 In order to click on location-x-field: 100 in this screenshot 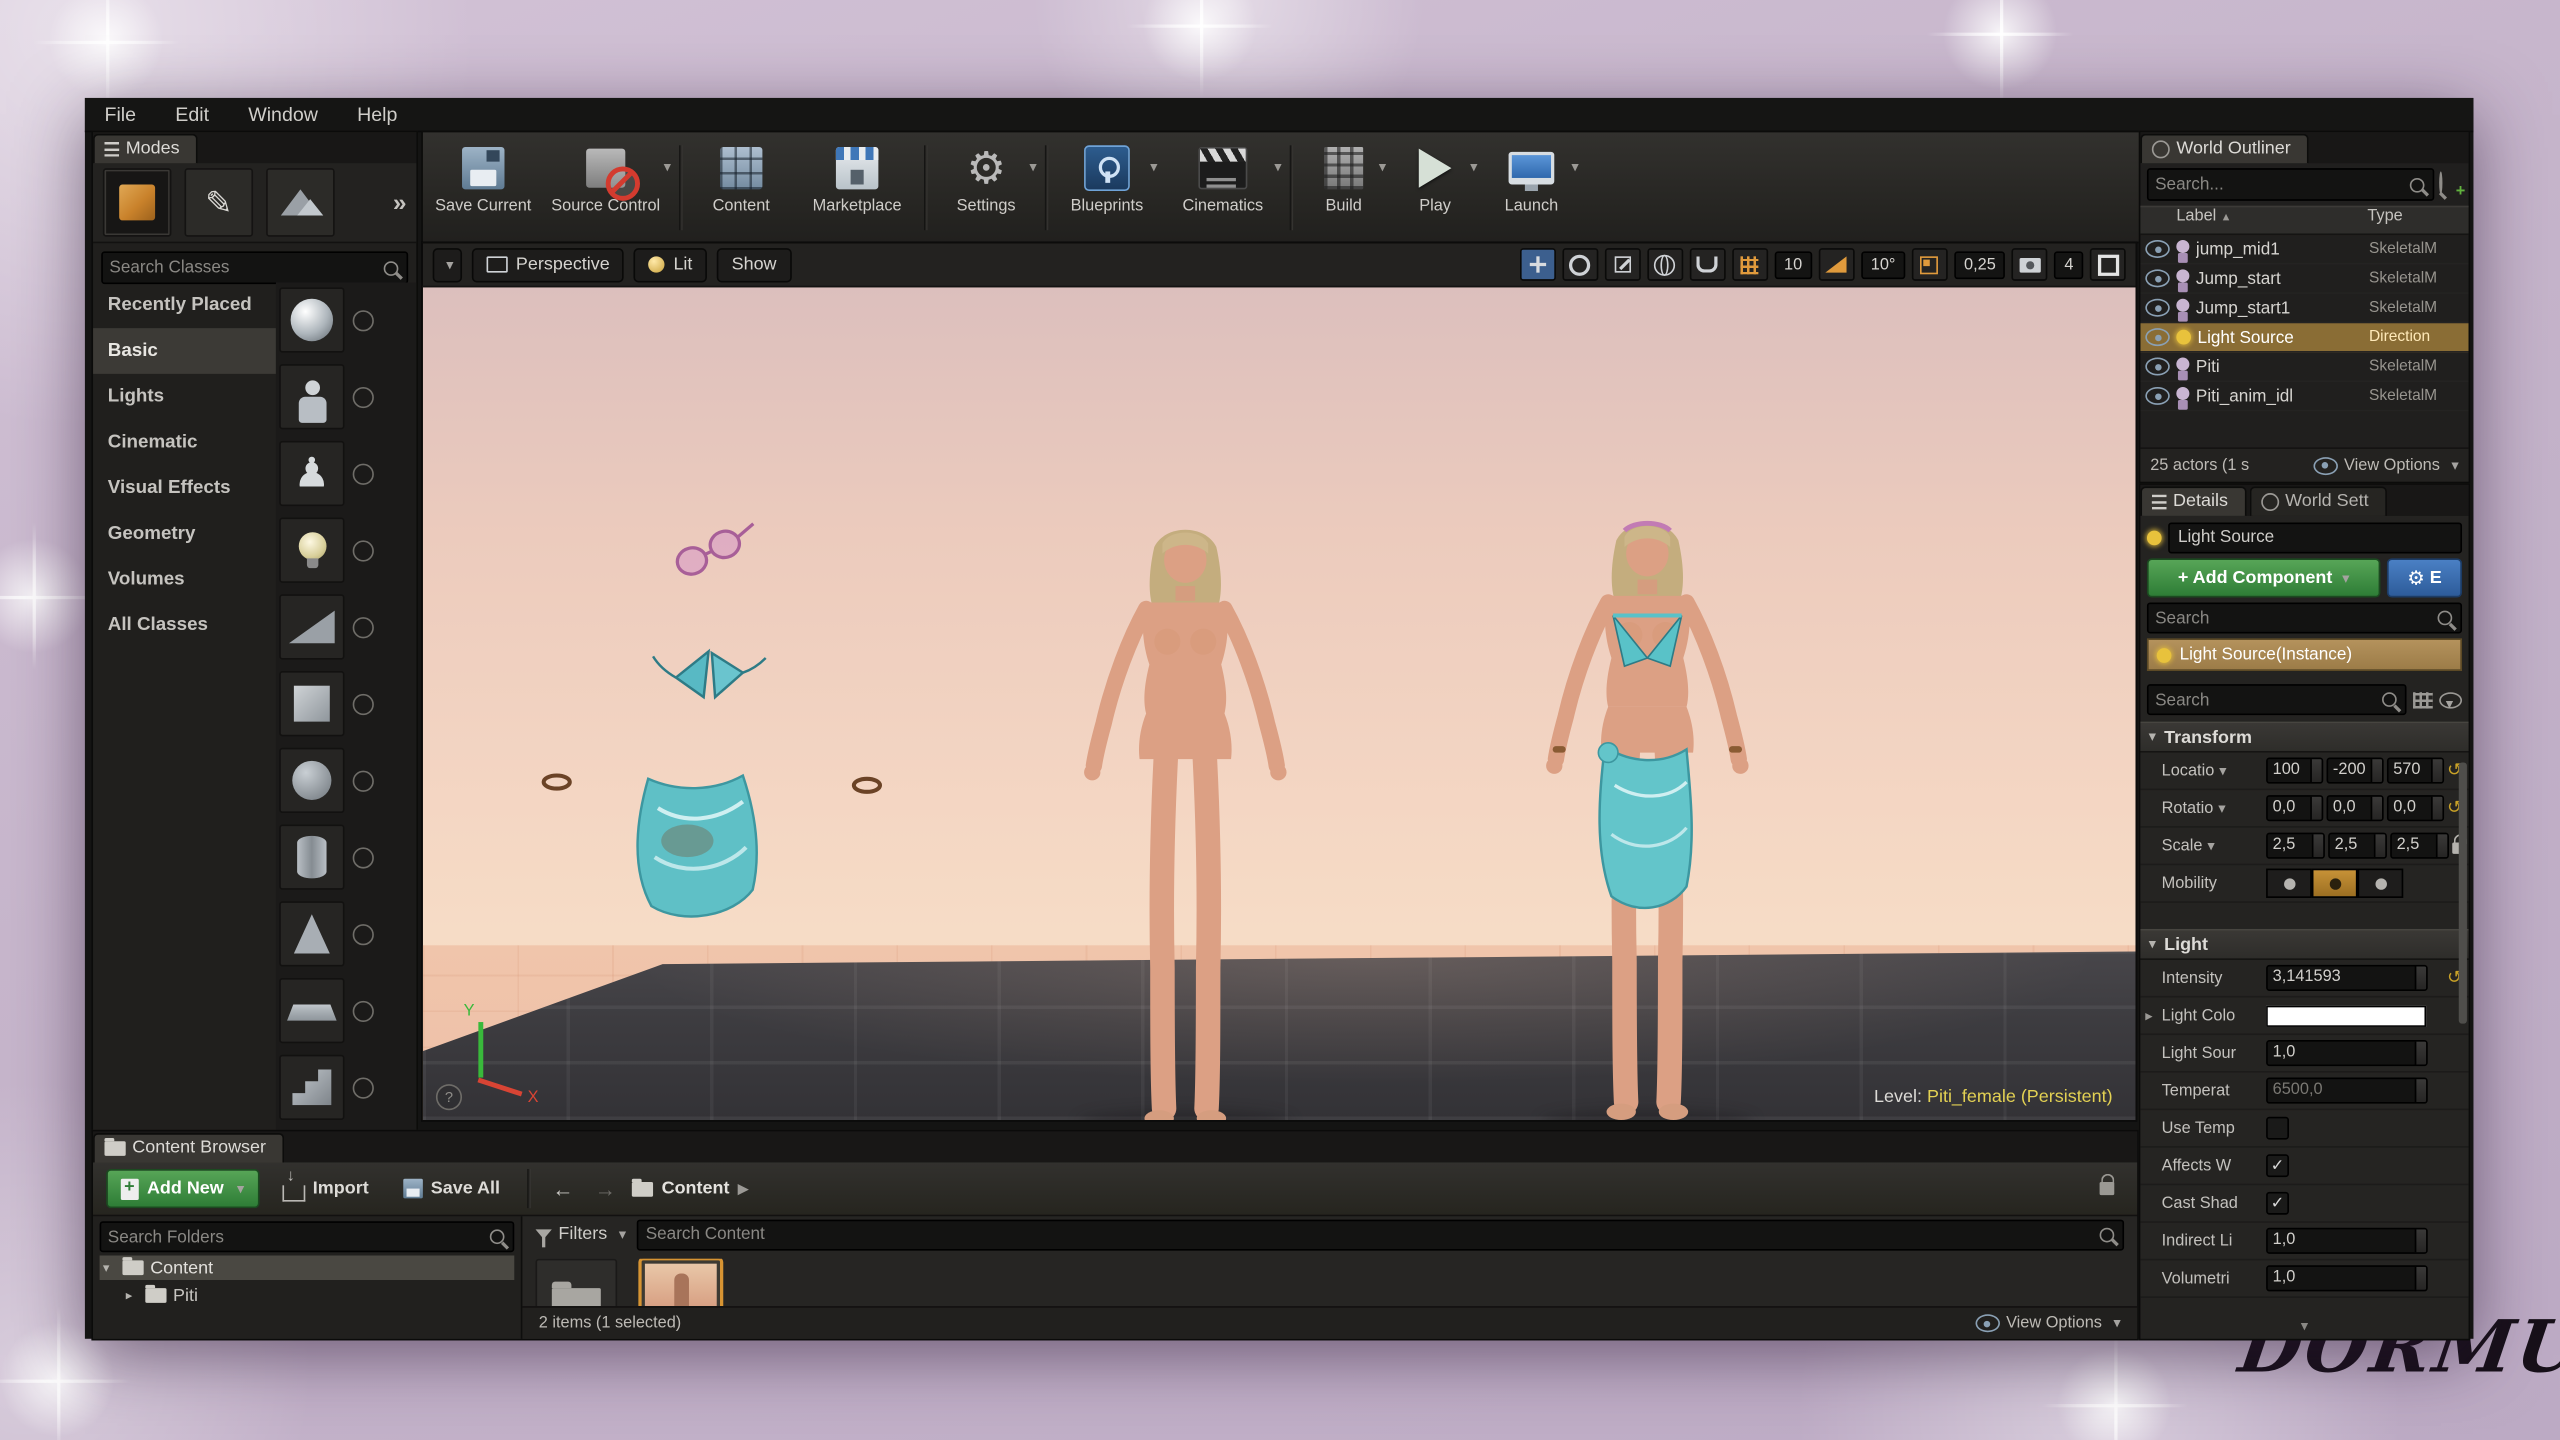, I will do `click(2295, 770)`.